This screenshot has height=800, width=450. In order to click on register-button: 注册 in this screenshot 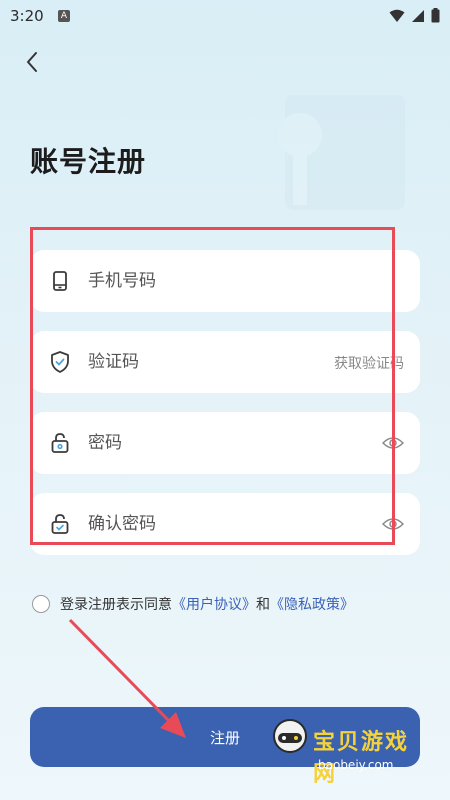, I will do `click(225, 737)`.